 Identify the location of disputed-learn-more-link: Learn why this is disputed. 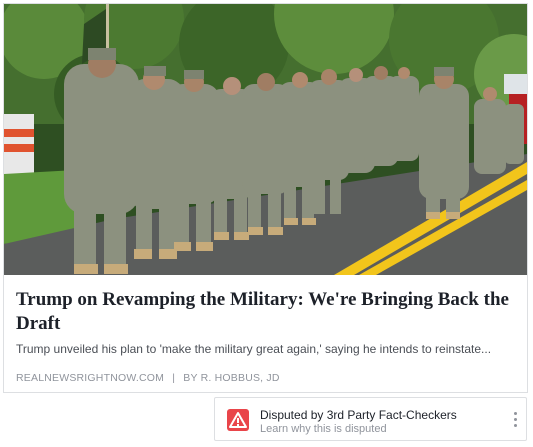
(323, 429).